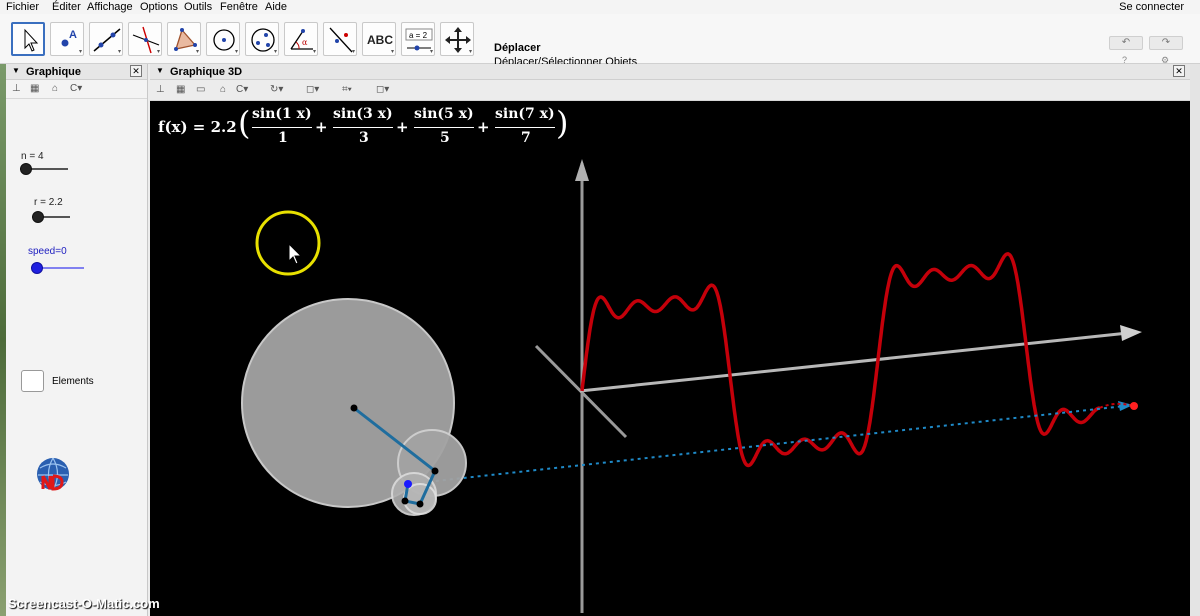  Describe the element at coordinates (22, 7) in the screenshot. I see `menu-fichier: Fichier` at that location.